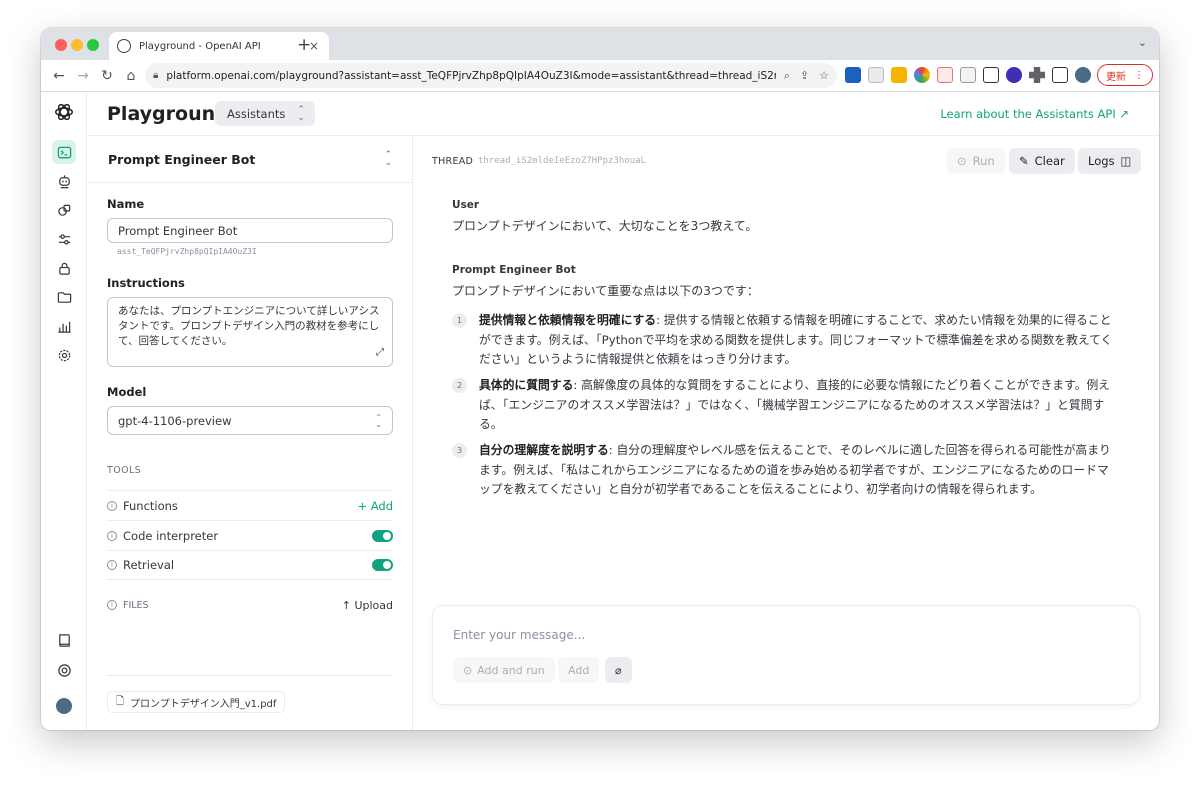  Describe the element at coordinates (59, 76) in the screenshot. I see `arrow-left-icon: ←` at that location.